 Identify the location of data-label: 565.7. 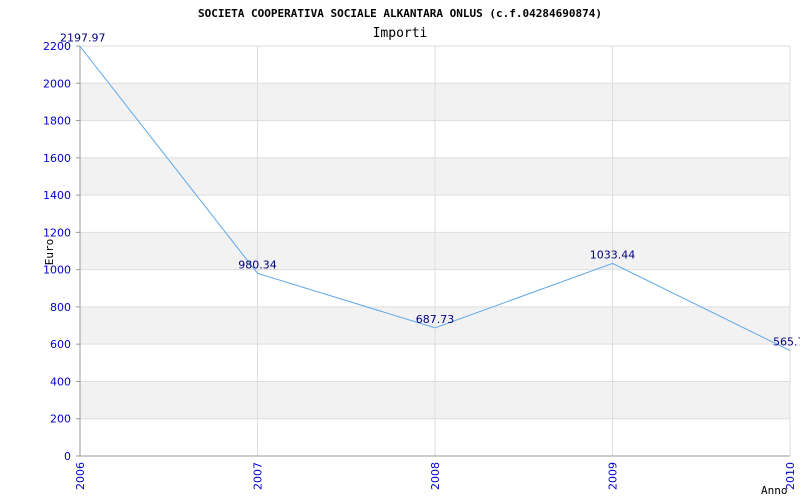
(786, 342).